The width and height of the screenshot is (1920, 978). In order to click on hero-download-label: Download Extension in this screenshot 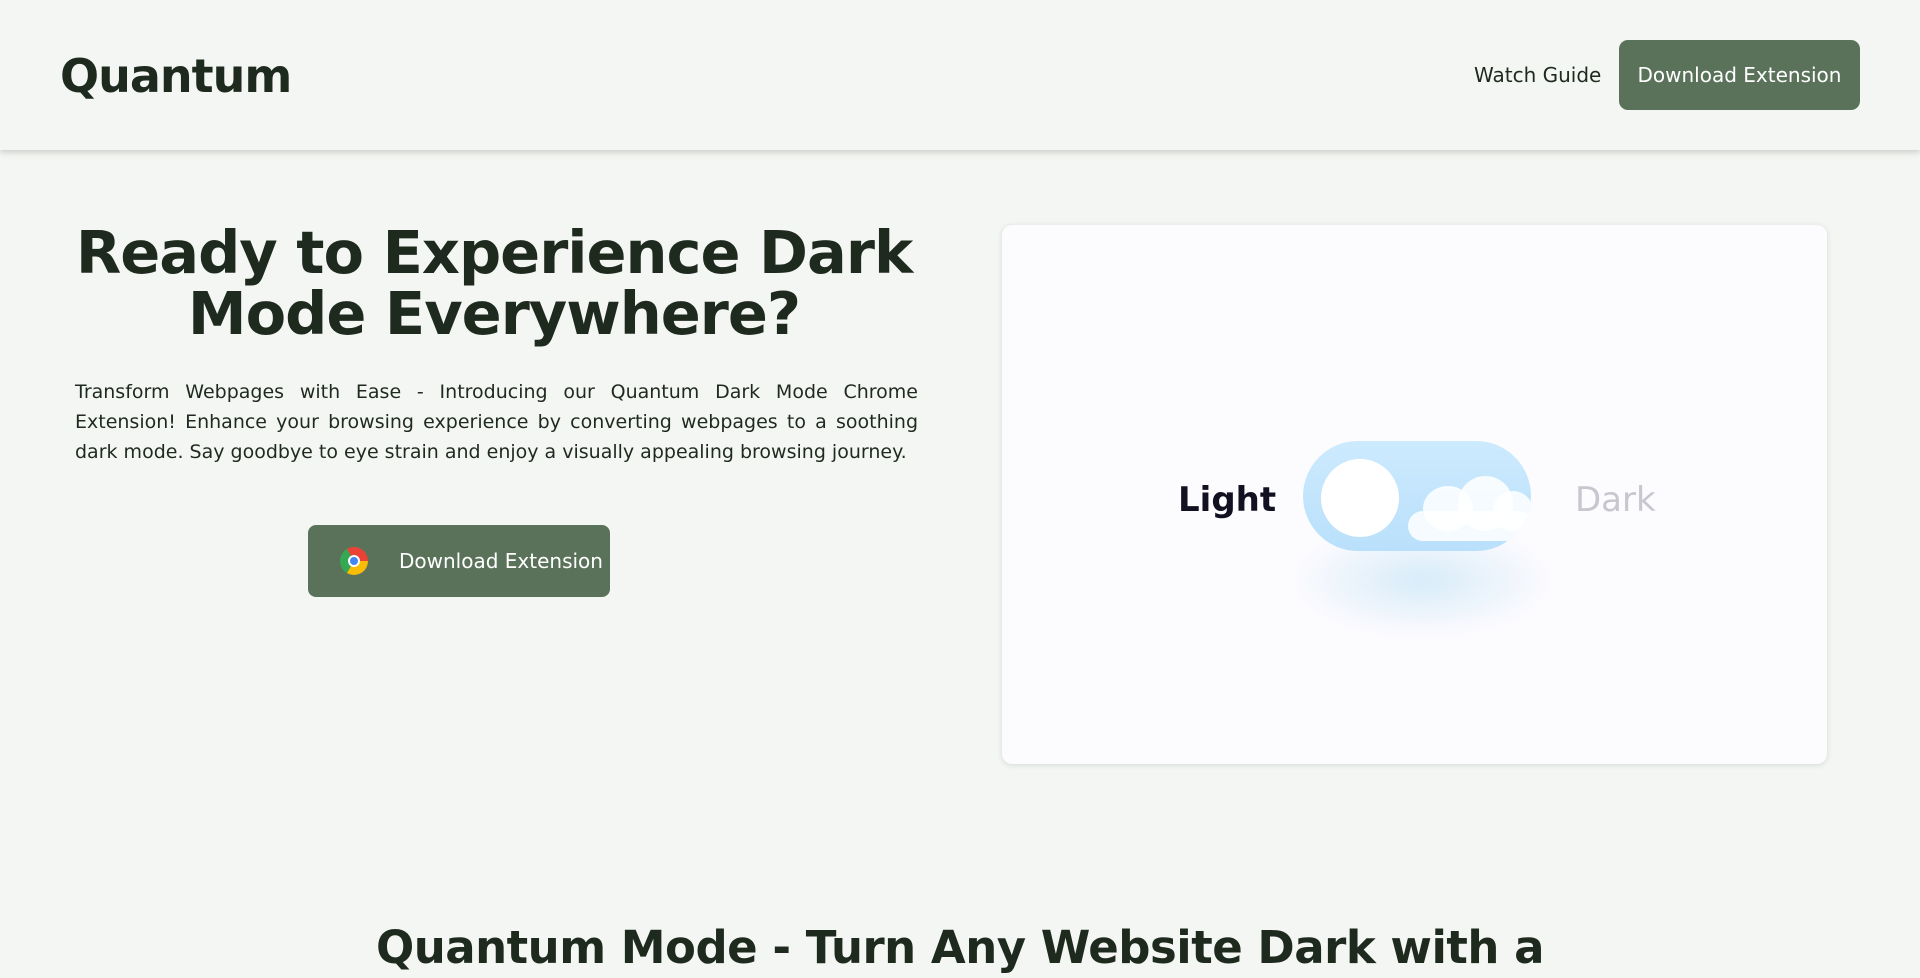, I will do `click(501, 561)`.